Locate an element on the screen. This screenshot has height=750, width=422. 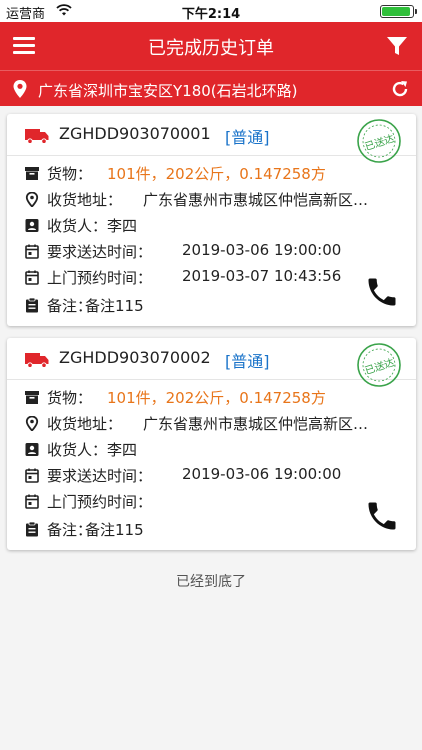
page-title: 已完成历史订单 is located at coordinates (211, 48).